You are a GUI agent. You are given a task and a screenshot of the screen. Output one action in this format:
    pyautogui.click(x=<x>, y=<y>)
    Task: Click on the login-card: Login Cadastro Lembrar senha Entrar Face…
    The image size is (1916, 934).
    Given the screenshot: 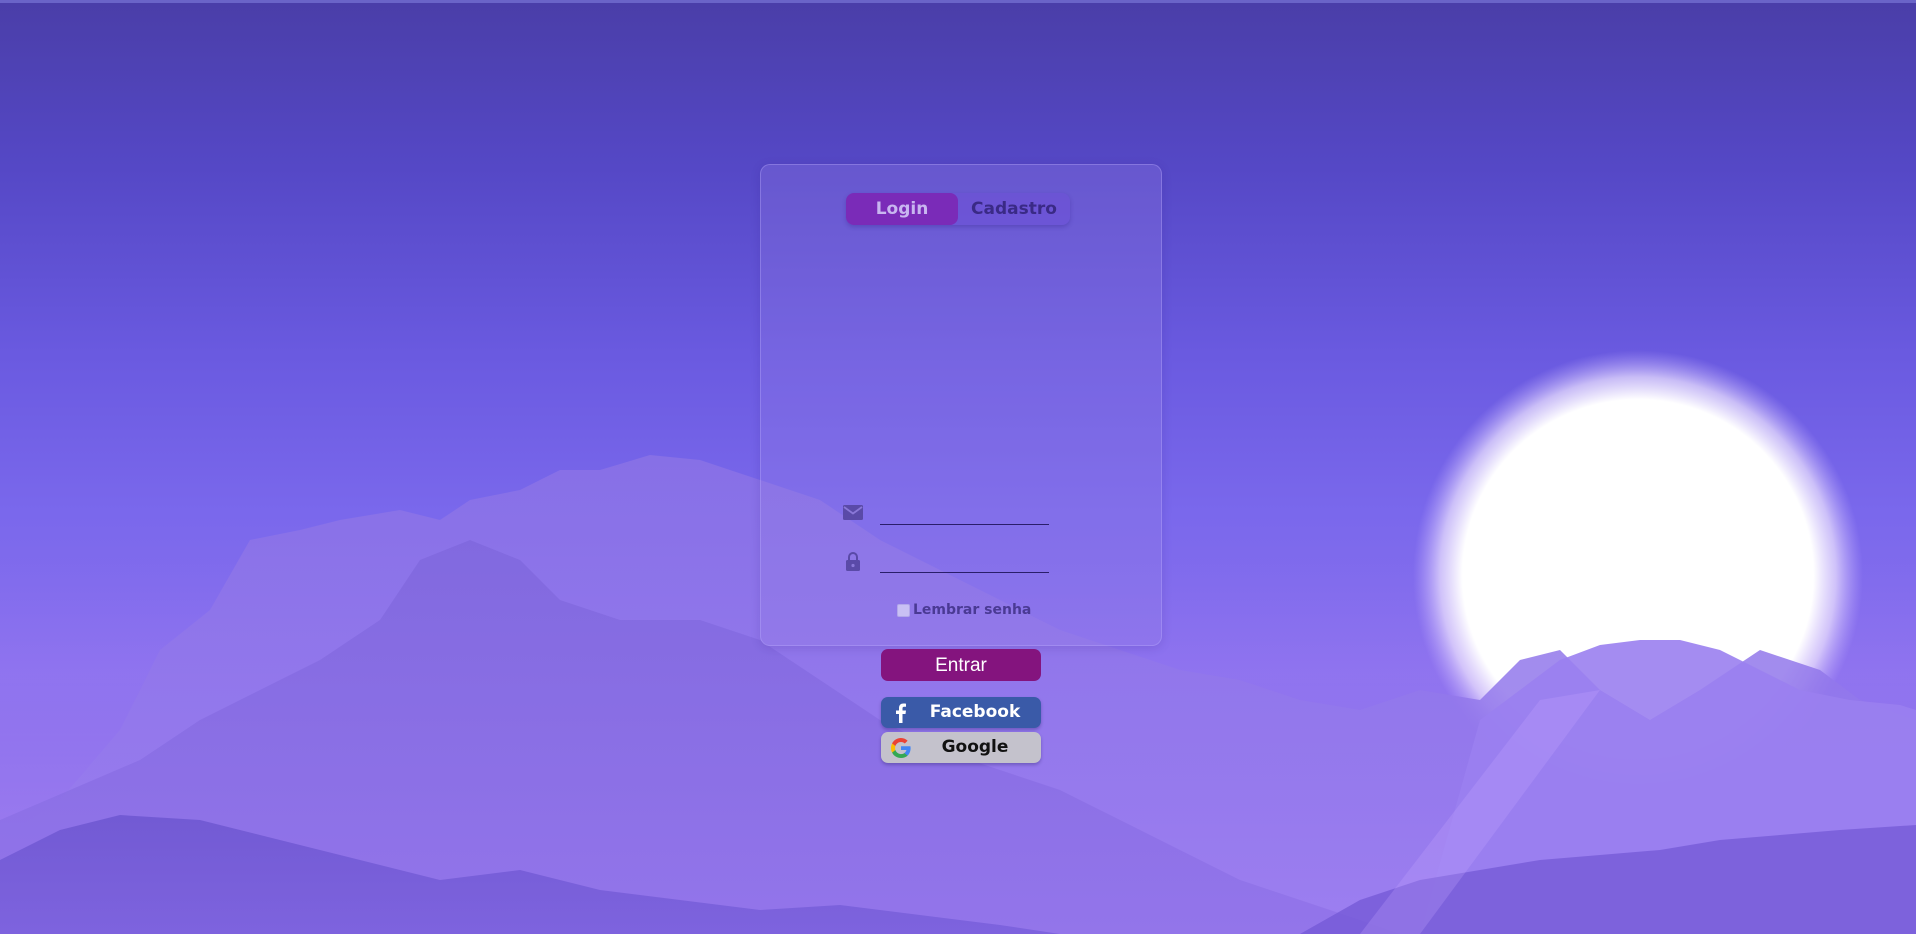 What is the action you would take?
    pyautogui.click(x=961, y=463)
    